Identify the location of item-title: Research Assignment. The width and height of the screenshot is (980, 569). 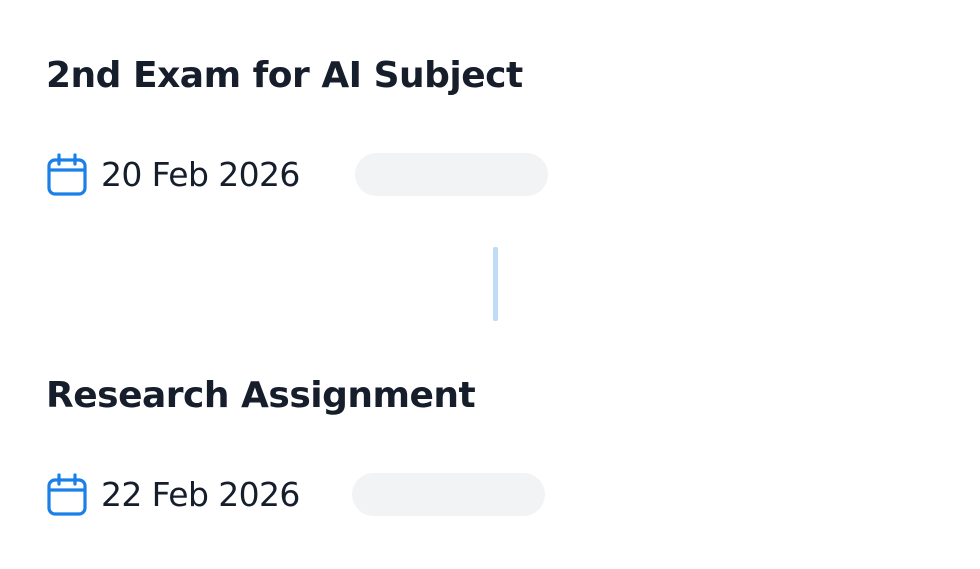
(261, 395).